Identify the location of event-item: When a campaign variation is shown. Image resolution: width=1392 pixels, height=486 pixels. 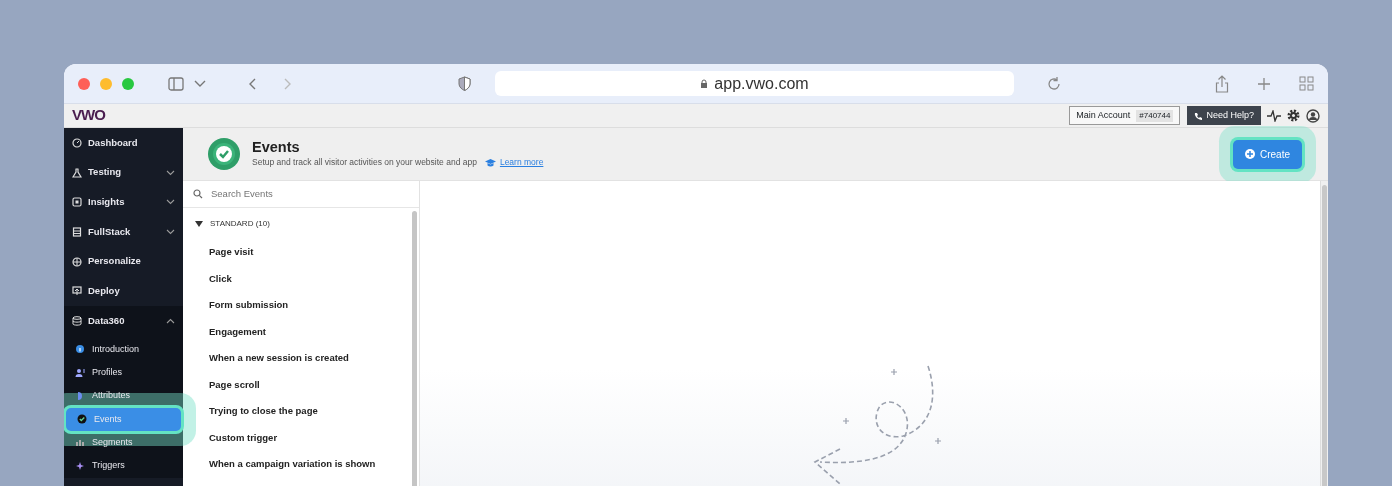
(301, 464).